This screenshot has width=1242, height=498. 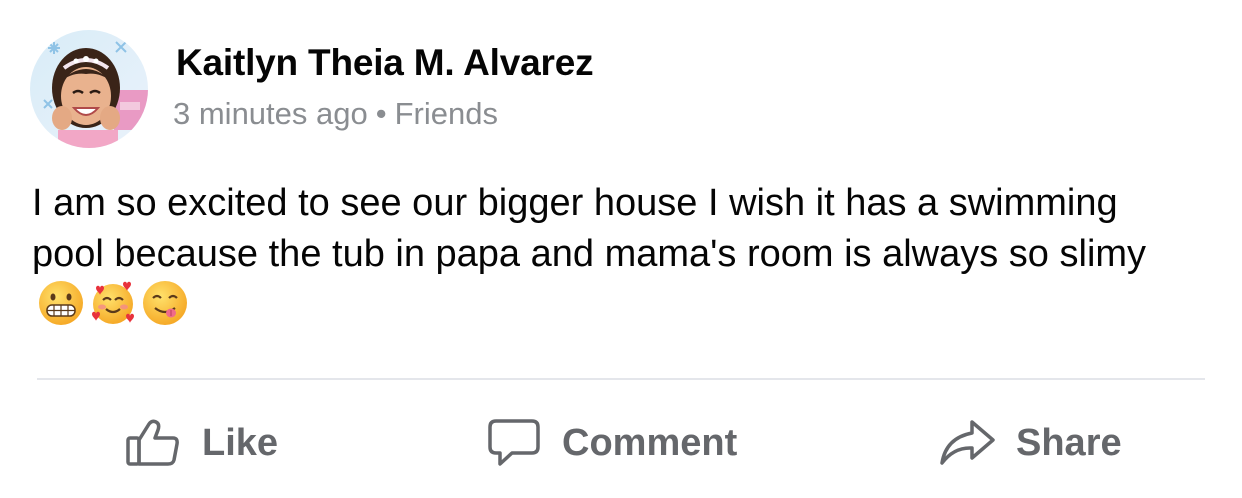 I want to click on face-savoring-food-emoji, so click(x=165, y=303).